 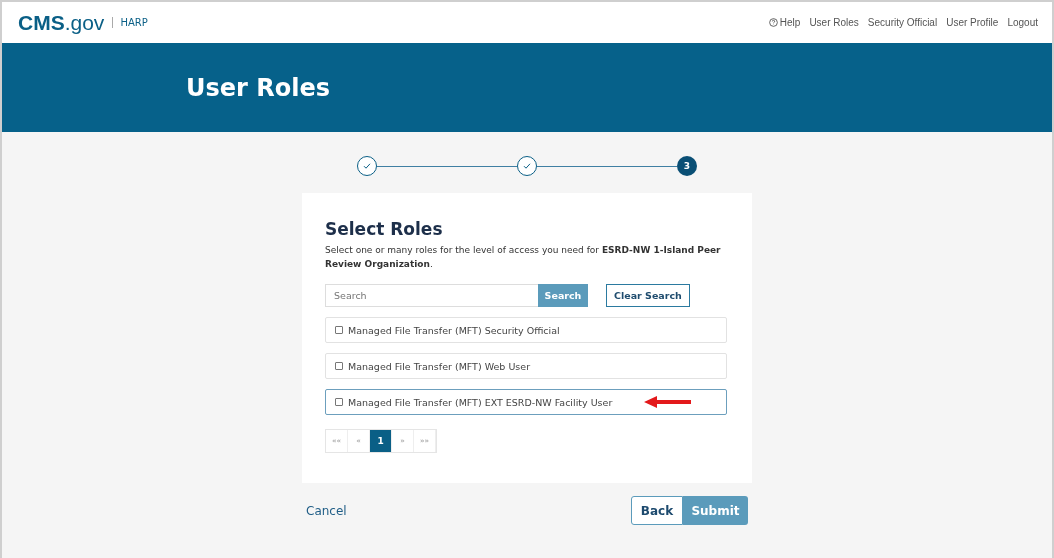 What do you see at coordinates (972, 22) in the screenshot?
I see `nav-link: User Profile` at bounding box center [972, 22].